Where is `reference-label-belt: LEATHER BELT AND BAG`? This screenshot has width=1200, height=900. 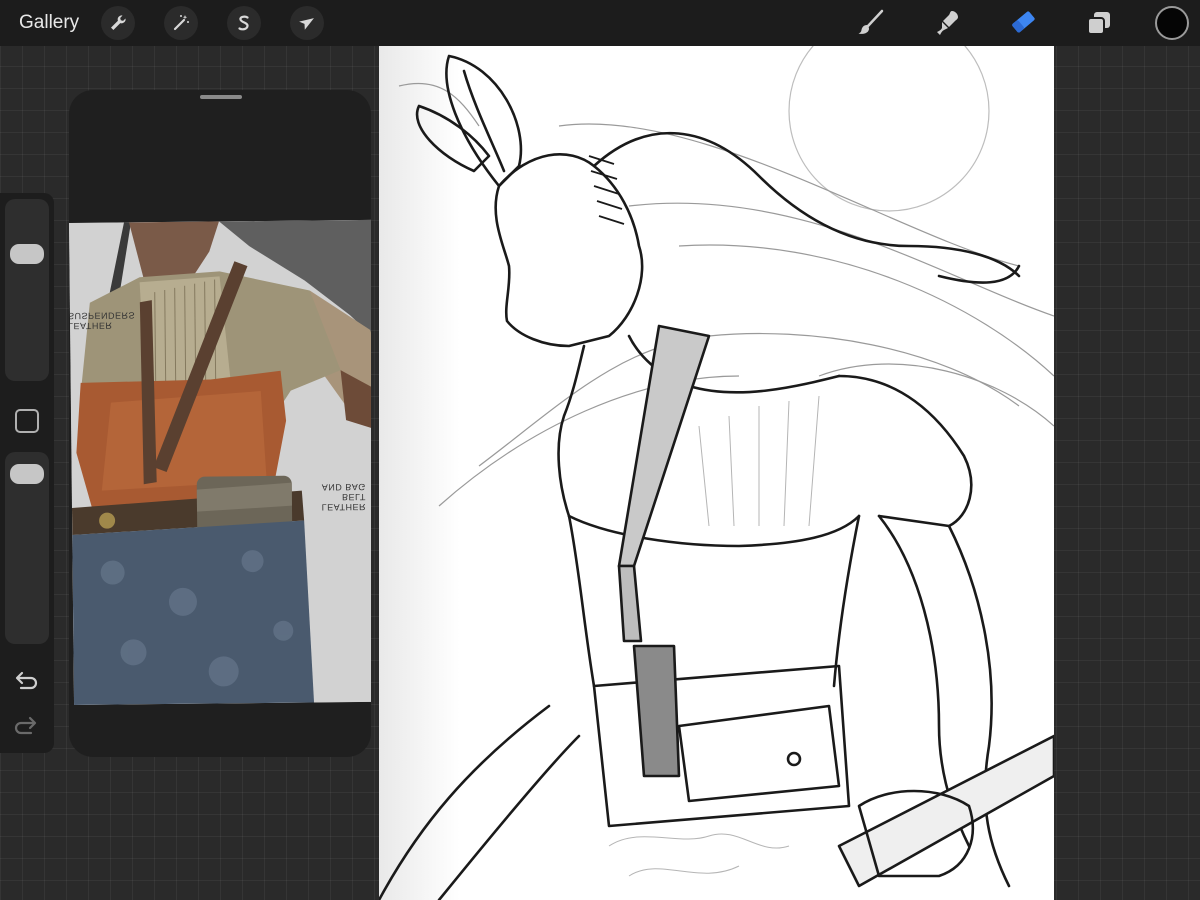 reference-label-belt: LEATHER BELT AND BAG is located at coordinates (344, 497).